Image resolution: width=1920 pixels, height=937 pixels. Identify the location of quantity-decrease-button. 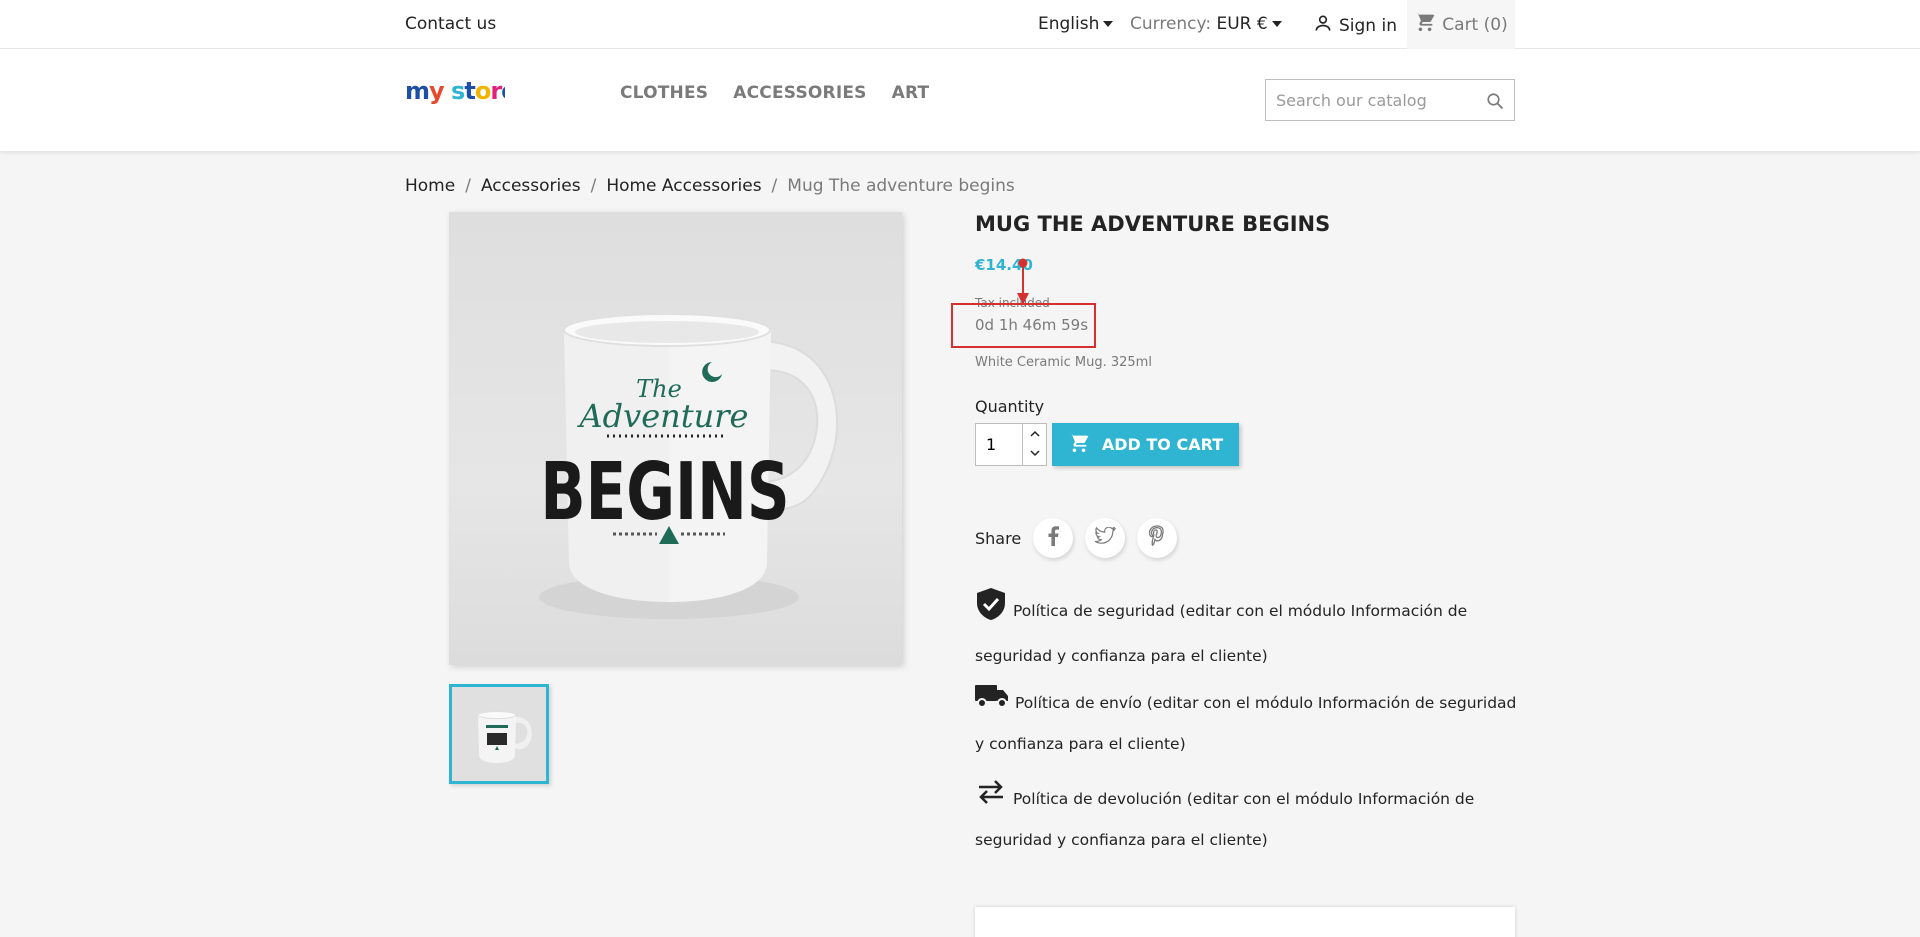
(1034, 454).